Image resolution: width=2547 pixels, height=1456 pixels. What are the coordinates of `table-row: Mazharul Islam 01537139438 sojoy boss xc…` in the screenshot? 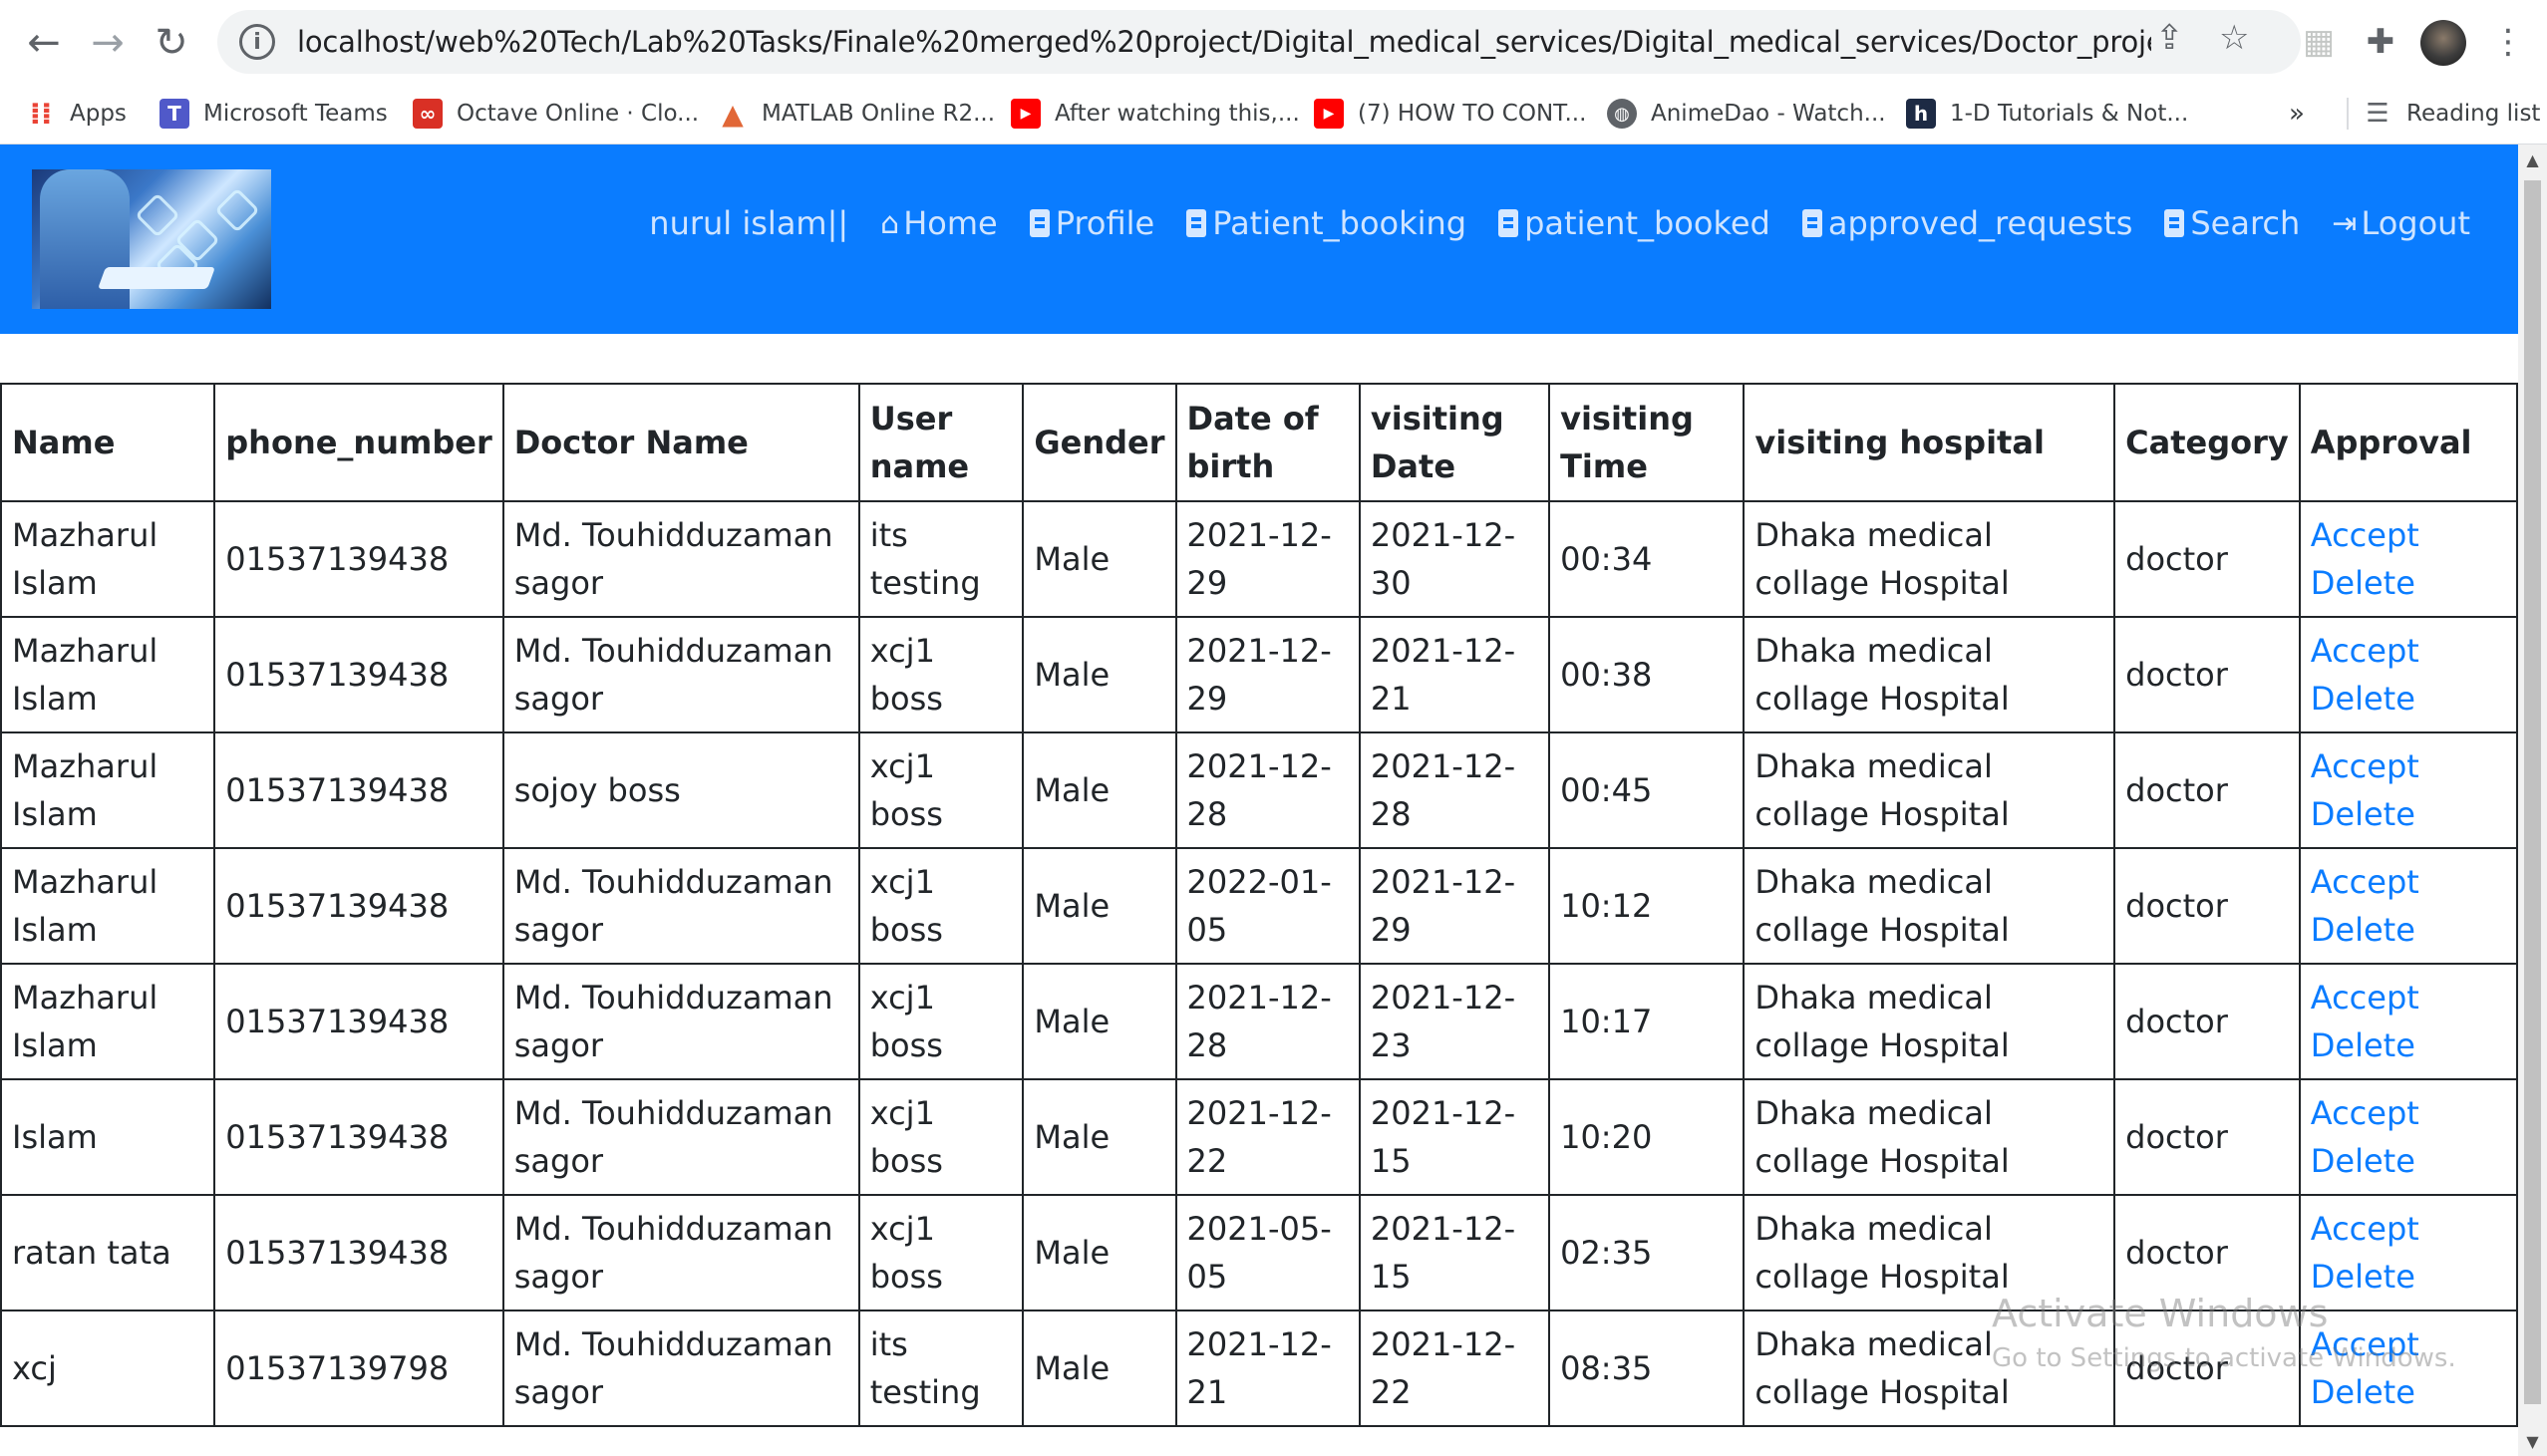 It's located at (1260, 790).